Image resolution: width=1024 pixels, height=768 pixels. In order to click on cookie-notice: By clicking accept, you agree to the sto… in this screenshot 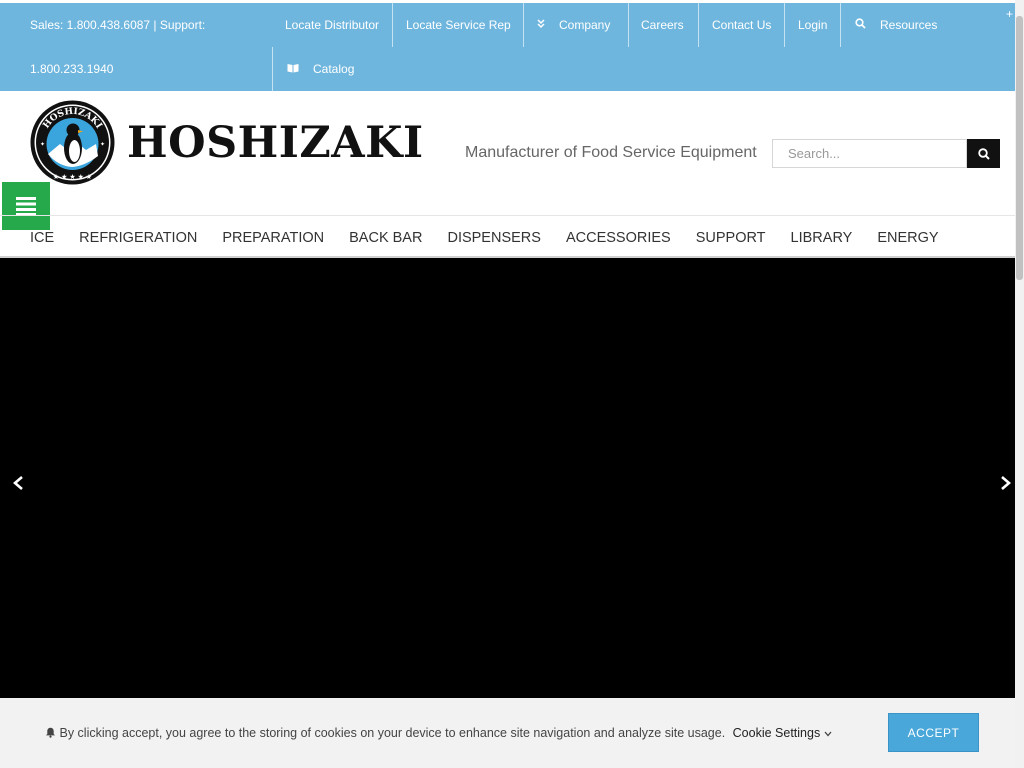, I will do `click(438, 733)`.